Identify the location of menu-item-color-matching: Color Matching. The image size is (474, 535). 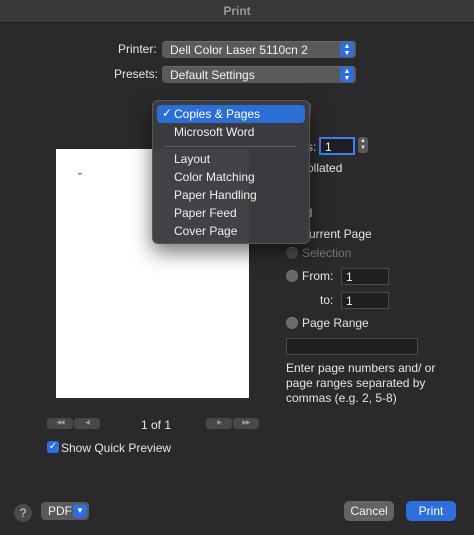
(231, 177).